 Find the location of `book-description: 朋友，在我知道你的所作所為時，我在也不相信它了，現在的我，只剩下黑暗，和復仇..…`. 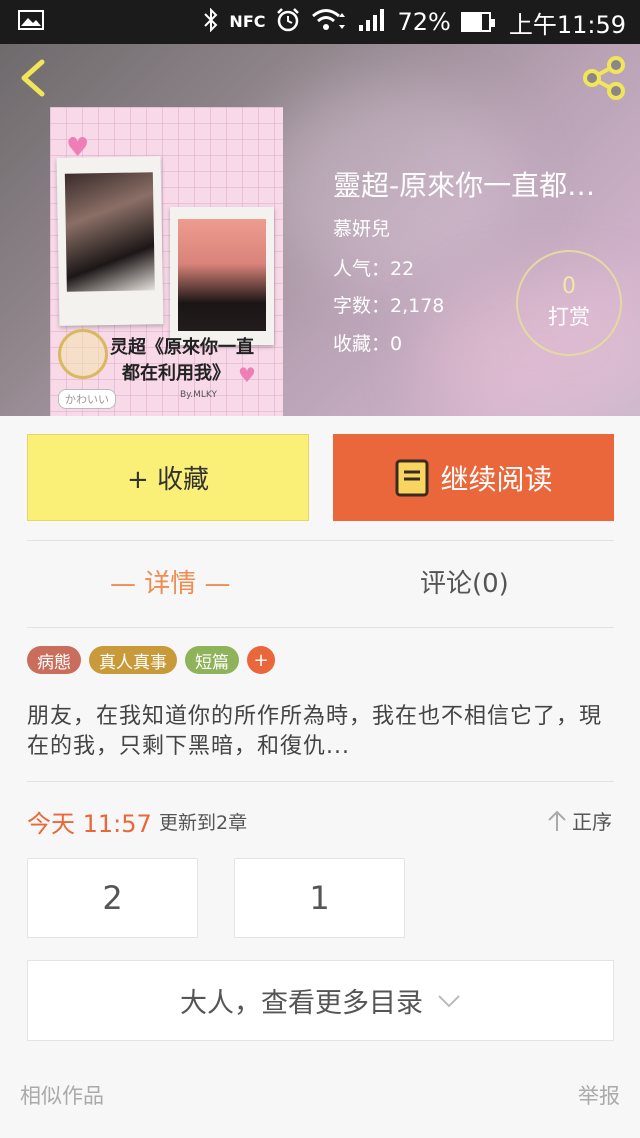

book-description: 朋友，在我知道你的所作所為時，我在也不相信它了，現在的我，只剩下黑暗，和復仇..… is located at coordinates (315, 731).